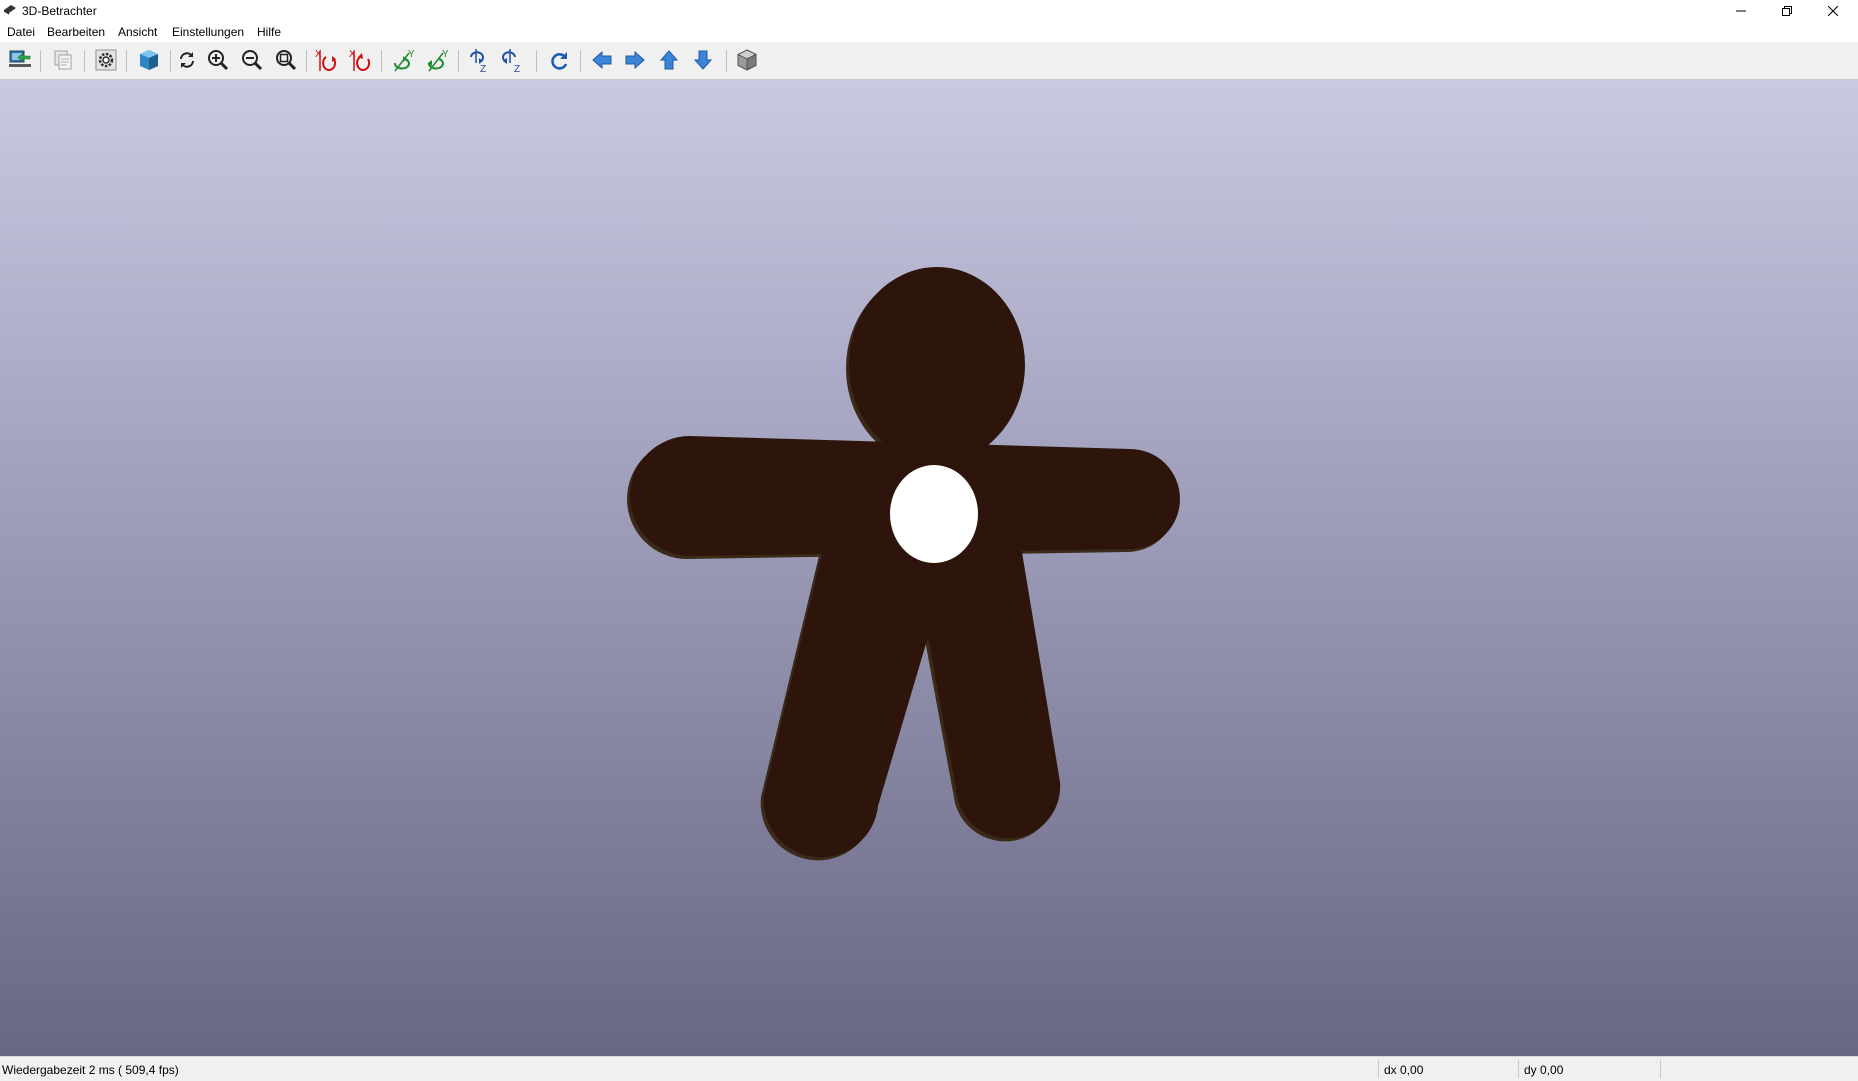 This screenshot has width=1858, height=1081. I want to click on rotate-z-ccw-button: Z, so click(514, 60).